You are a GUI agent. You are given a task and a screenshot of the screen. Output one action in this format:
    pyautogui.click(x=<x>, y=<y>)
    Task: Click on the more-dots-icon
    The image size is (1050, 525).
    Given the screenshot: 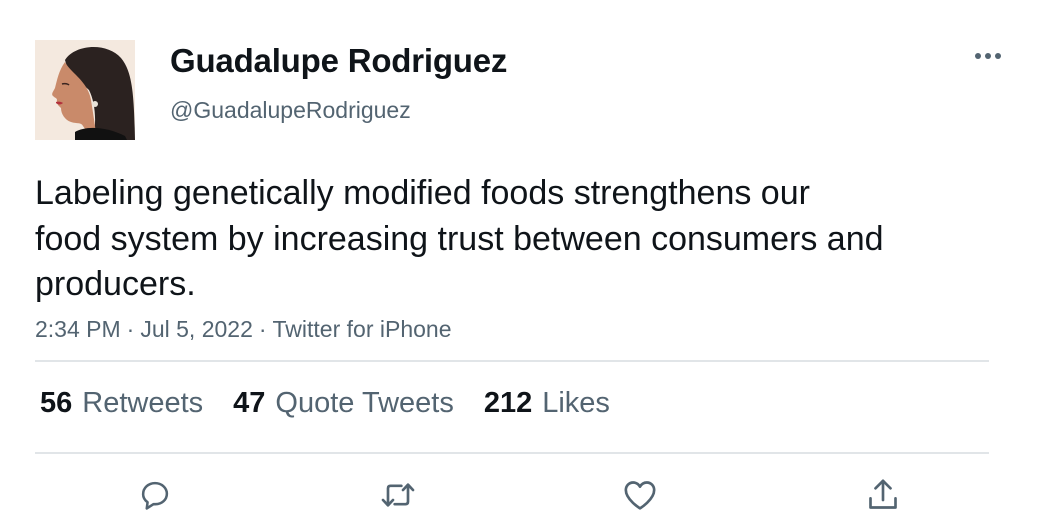 What is the action you would take?
    pyautogui.click(x=988, y=56)
    